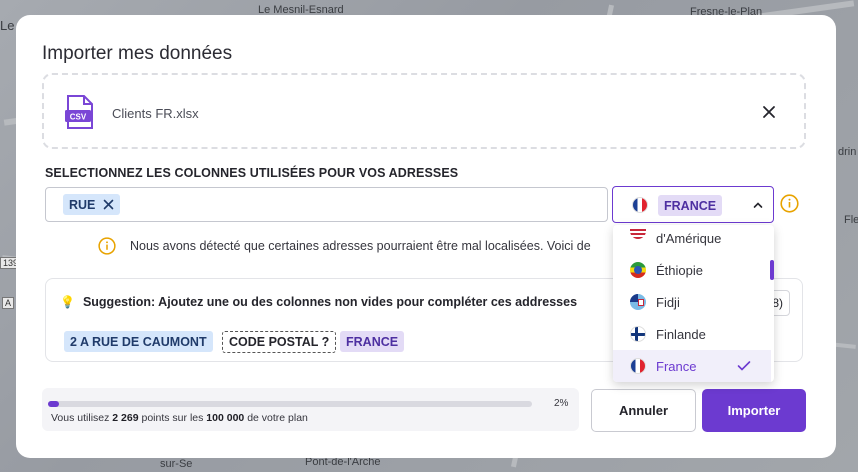  What do you see at coordinates (67, 302) in the screenshot?
I see `lightbulb-icon: 💡` at bounding box center [67, 302].